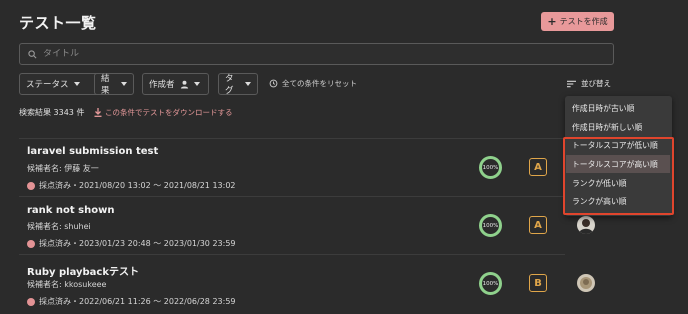 The width and height of the screenshot is (688, 314). I want to click on reset-filters-label: 全ての条件をリセット, so click(319, 83).